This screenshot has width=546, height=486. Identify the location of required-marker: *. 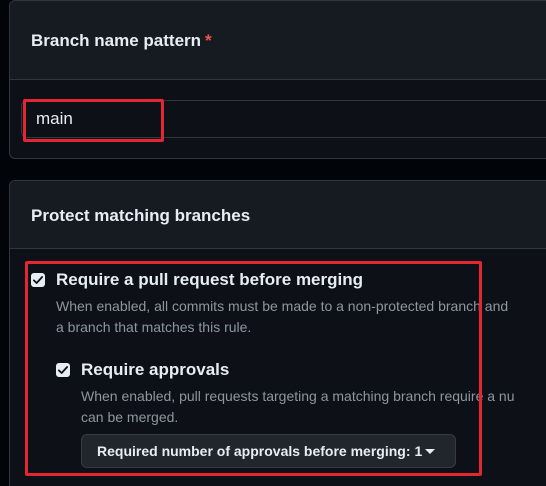
(208, 40).